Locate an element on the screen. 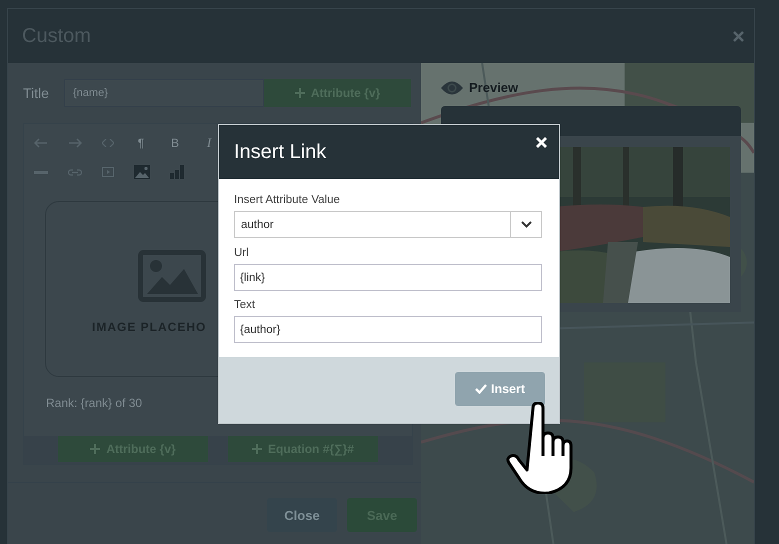  paragraph-button: ¶ is located at coordinates (141, 143).